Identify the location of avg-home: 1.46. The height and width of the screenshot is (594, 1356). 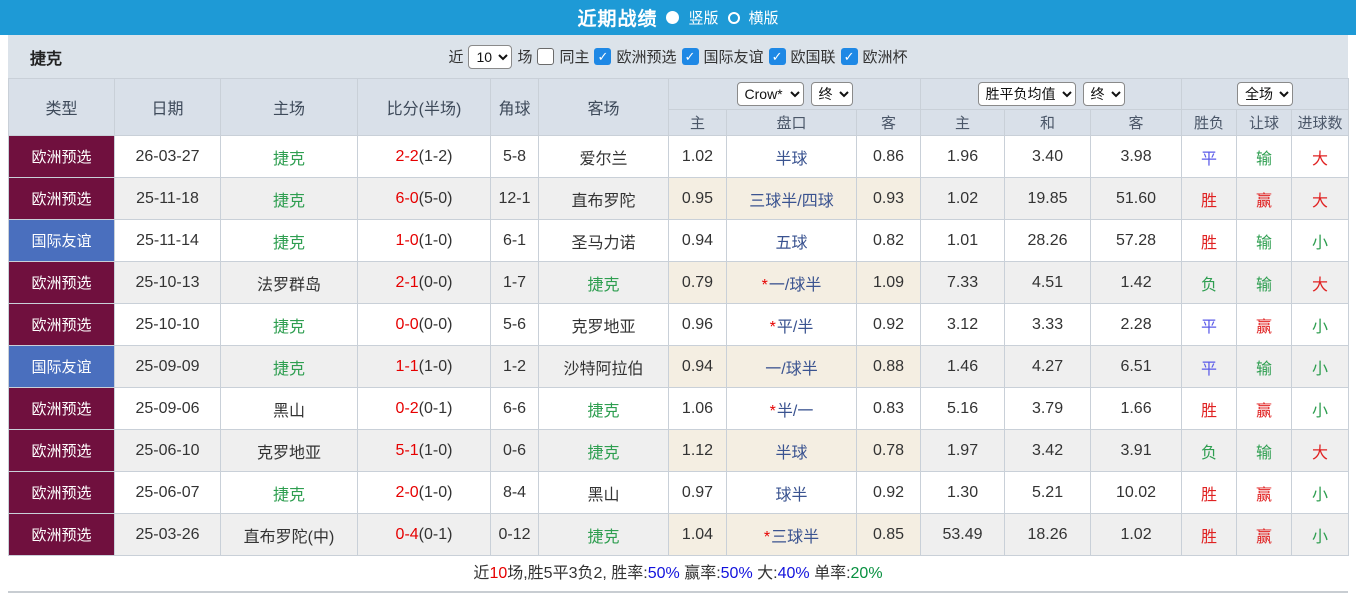
(963, 366).